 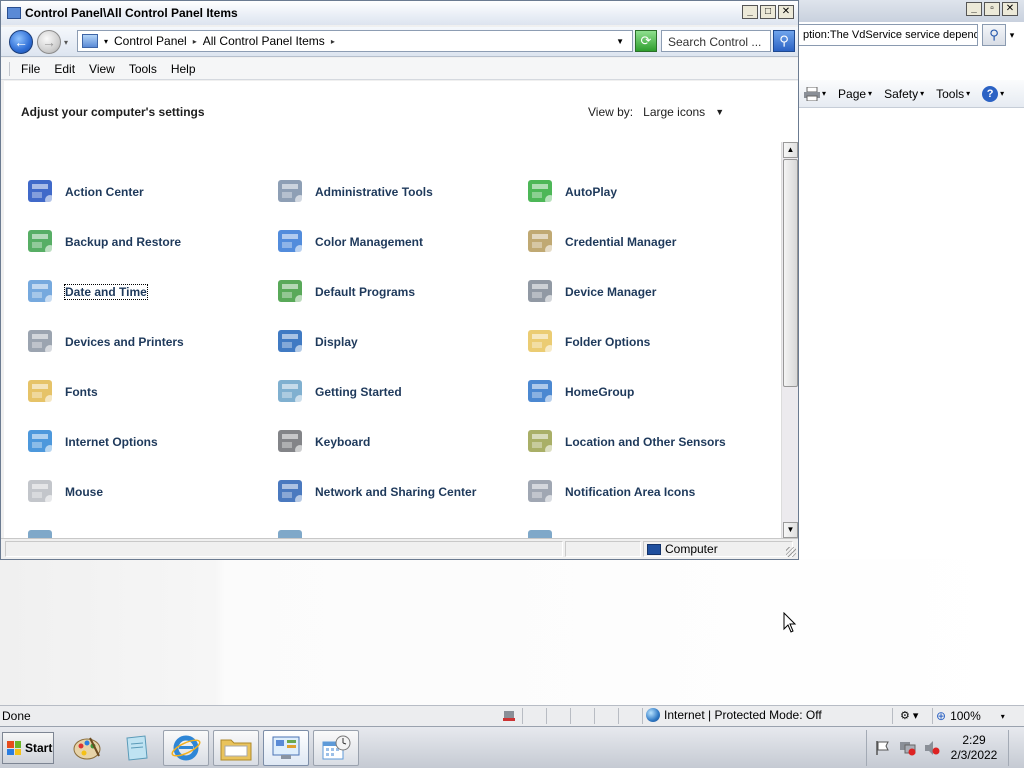 I want to click on ie-minimize-button: _, so click(x=974, y=9).